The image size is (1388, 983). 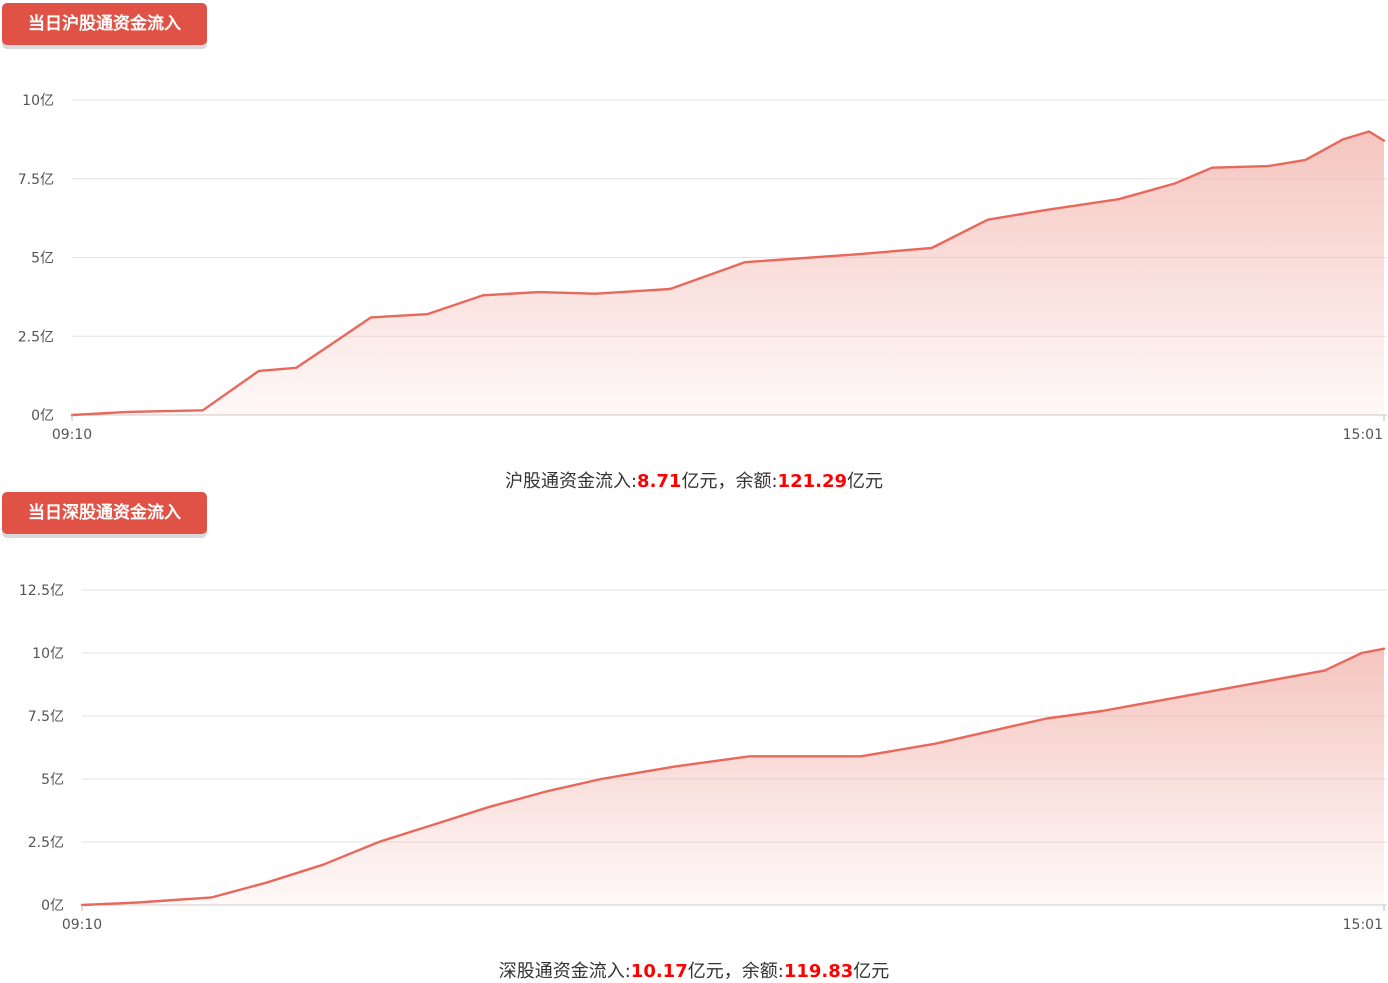 What do you see at coordinates (564, 971) in the screenshot?
I see `summary-prefix: 深股通资金流入:` at bounding box center [564, 971].